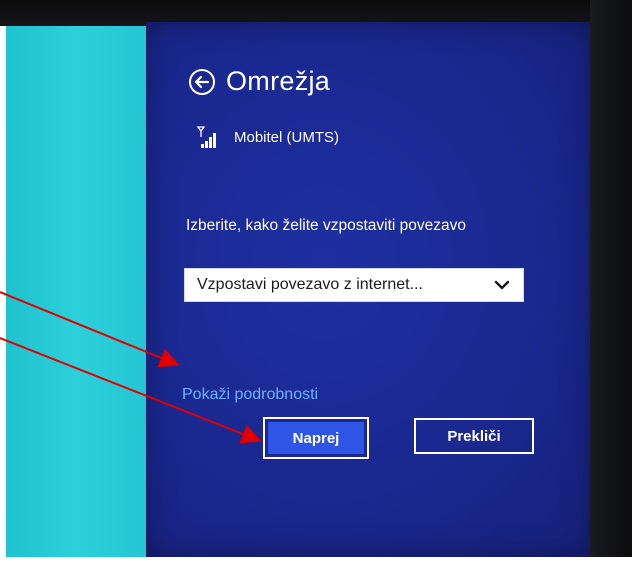 The width and height of the screenshot is (632, 575). I want to click on back-arrow-circle-icon, so click(202, 82).